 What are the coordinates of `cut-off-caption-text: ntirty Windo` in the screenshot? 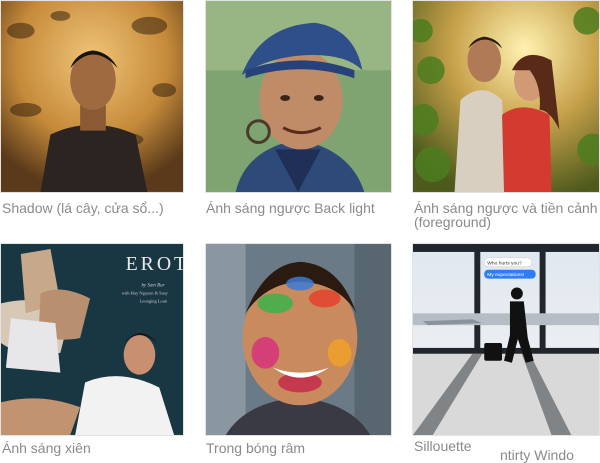 It's located at (537, 455).